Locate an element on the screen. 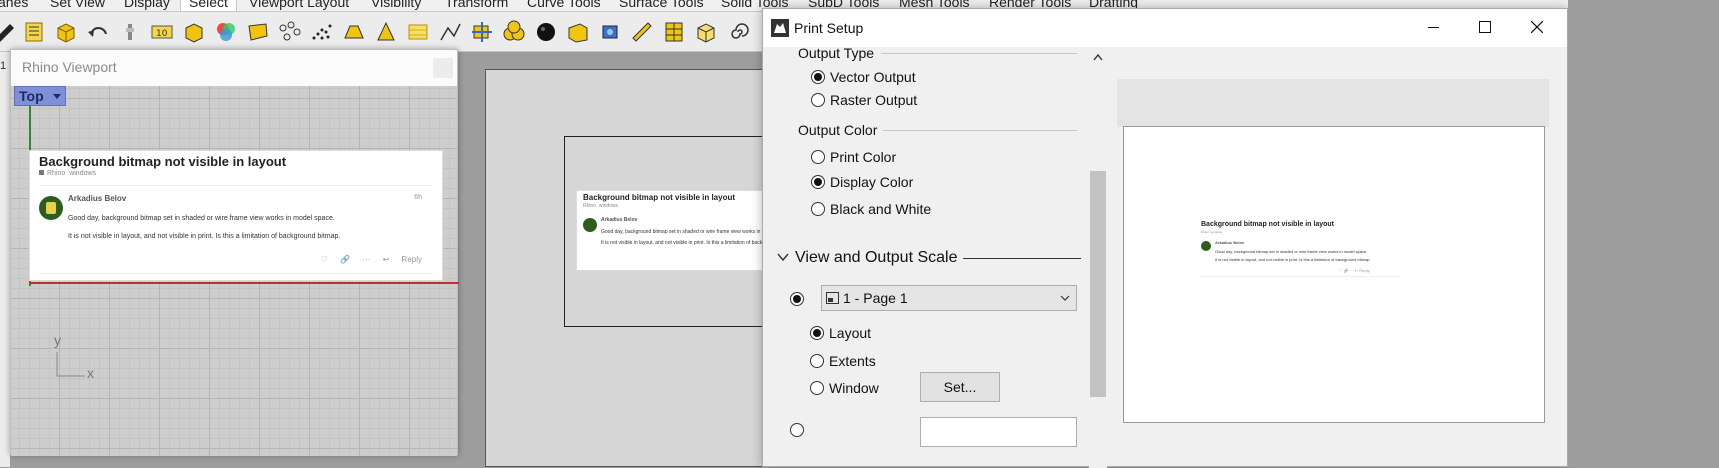 The width and height of the screenshot is (1719, 468). viewport-close-button is located at coordinates (443, 68).